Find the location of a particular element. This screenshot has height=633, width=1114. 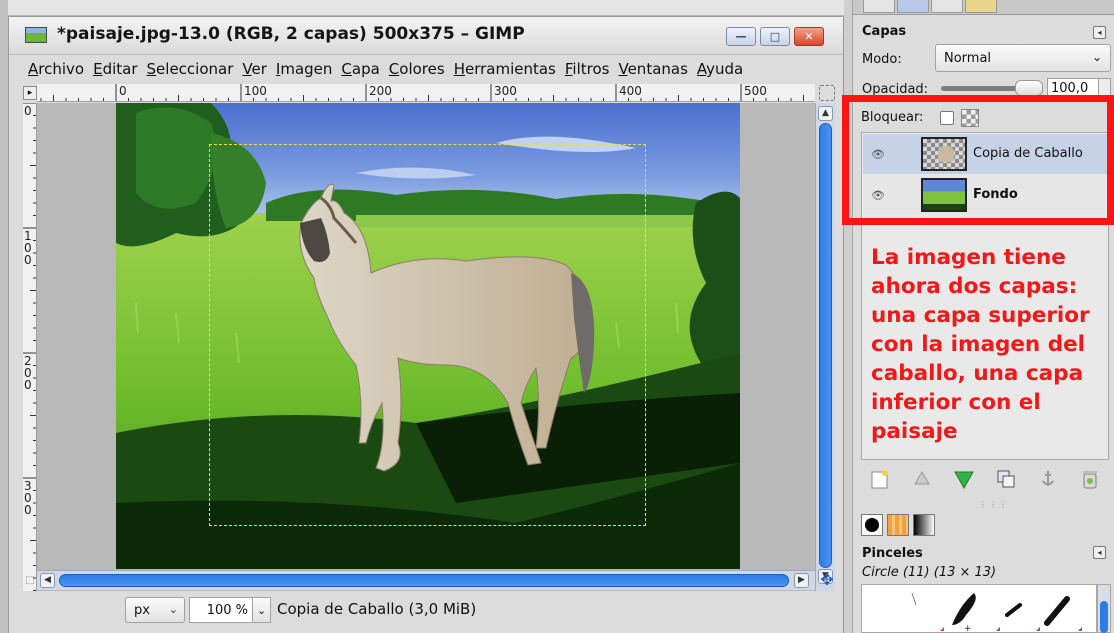

brush-dock-tabs is located at coordinates (985, 524).